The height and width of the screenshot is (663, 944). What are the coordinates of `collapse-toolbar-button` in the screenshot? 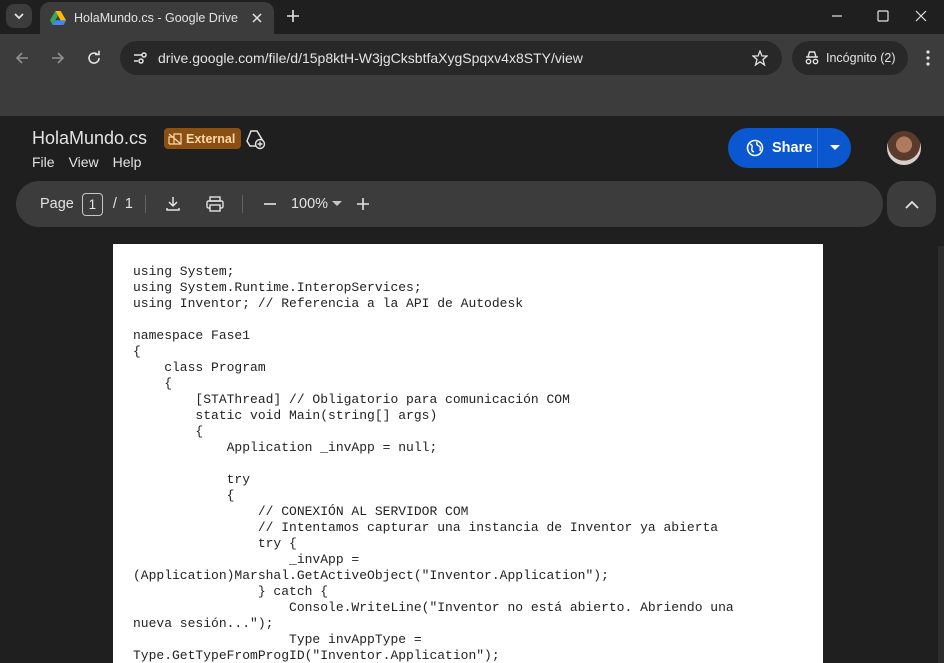 It's located at (911, 204).